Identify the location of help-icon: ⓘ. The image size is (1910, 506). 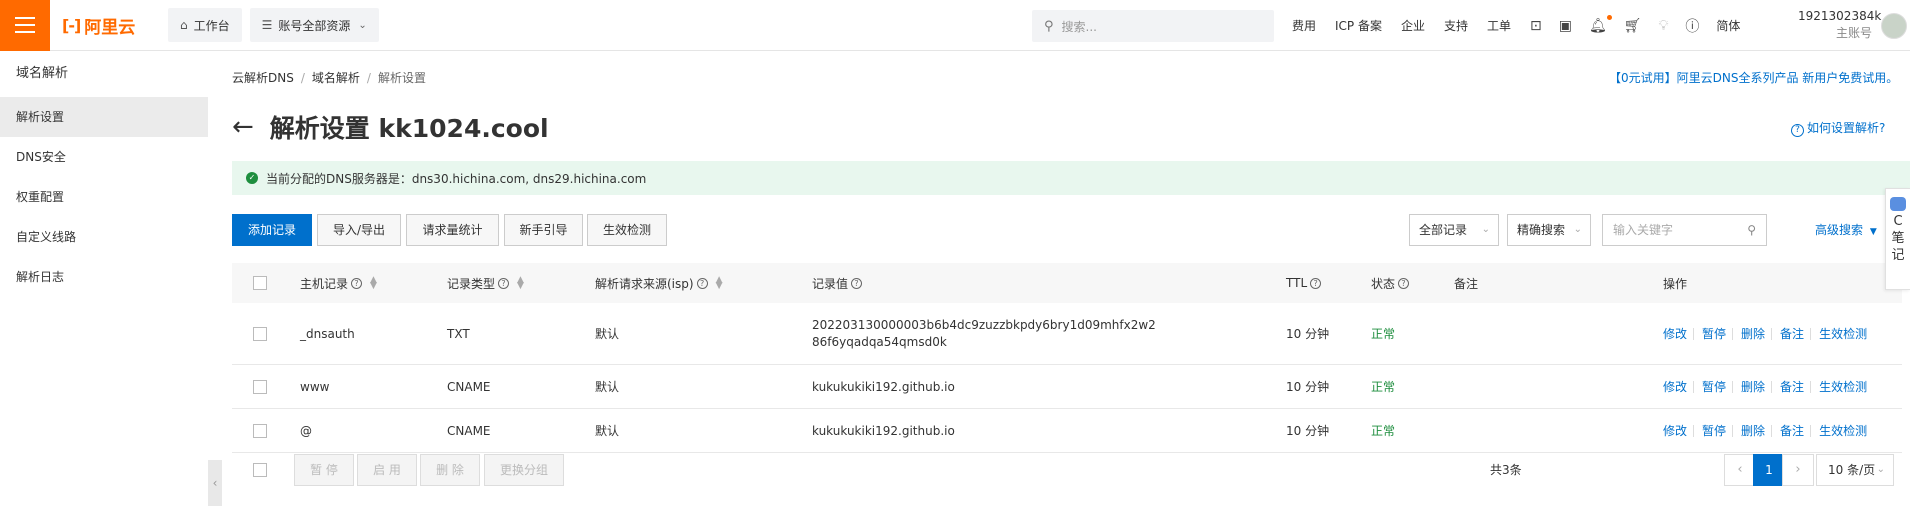
(1692, 26).